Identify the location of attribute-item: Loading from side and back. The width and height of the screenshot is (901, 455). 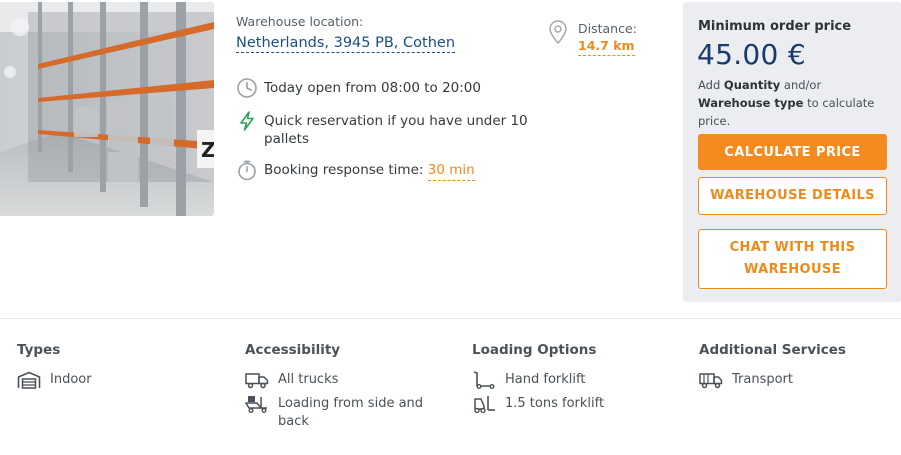
(350, 413).